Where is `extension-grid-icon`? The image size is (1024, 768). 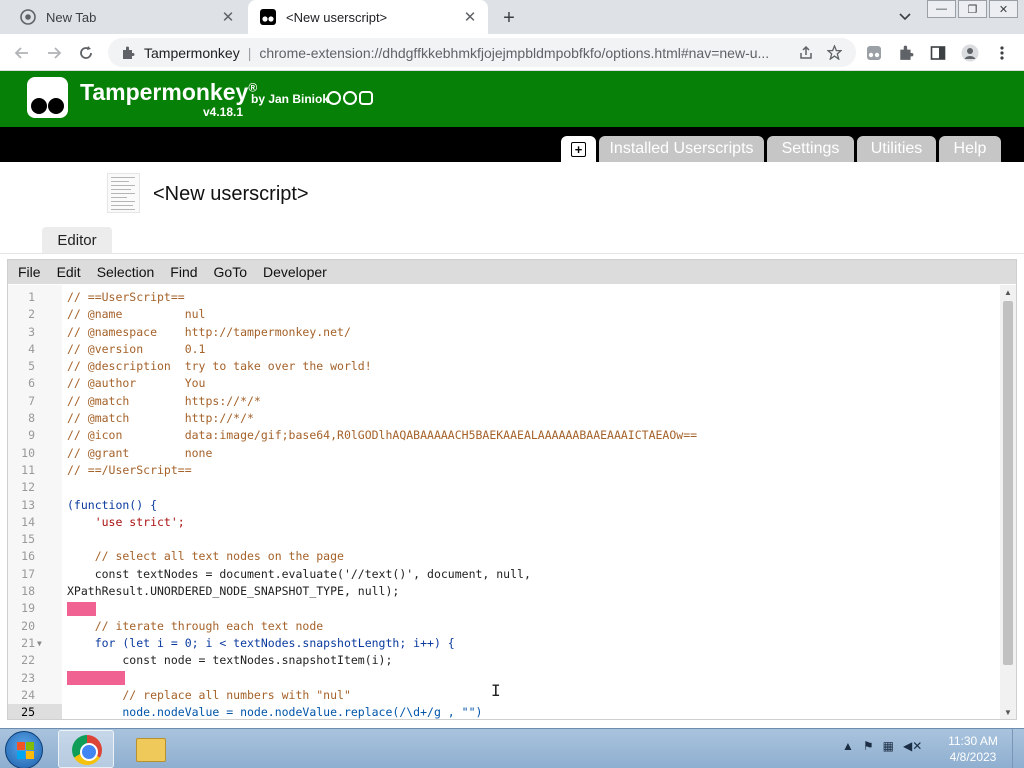 extension-grid-icon is located at coordinates (874, 53).